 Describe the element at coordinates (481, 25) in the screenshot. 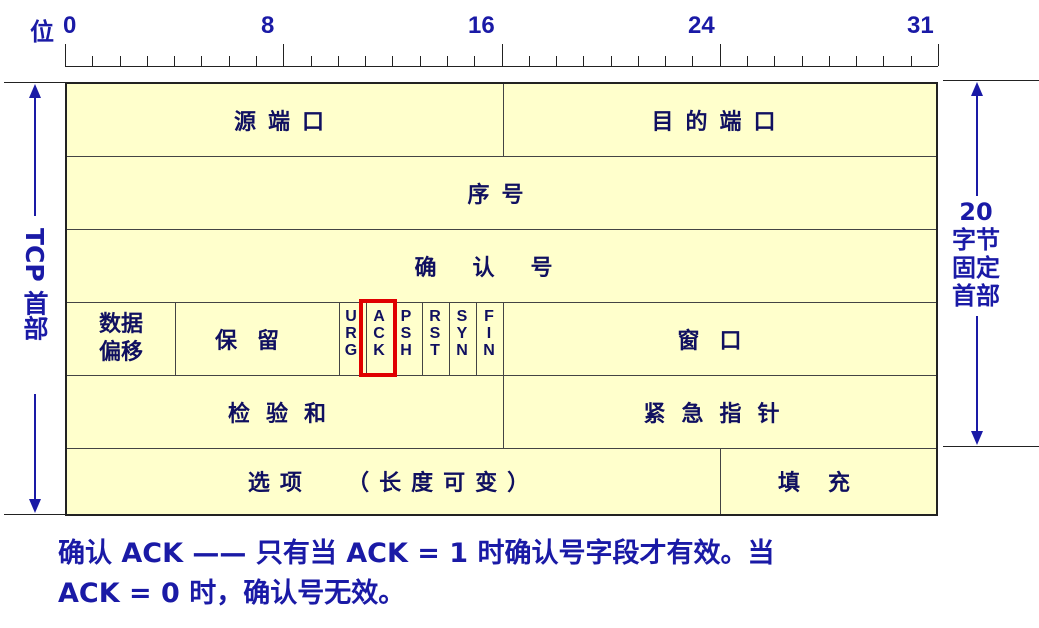

I see `ruler-label-16: 16` at that location.